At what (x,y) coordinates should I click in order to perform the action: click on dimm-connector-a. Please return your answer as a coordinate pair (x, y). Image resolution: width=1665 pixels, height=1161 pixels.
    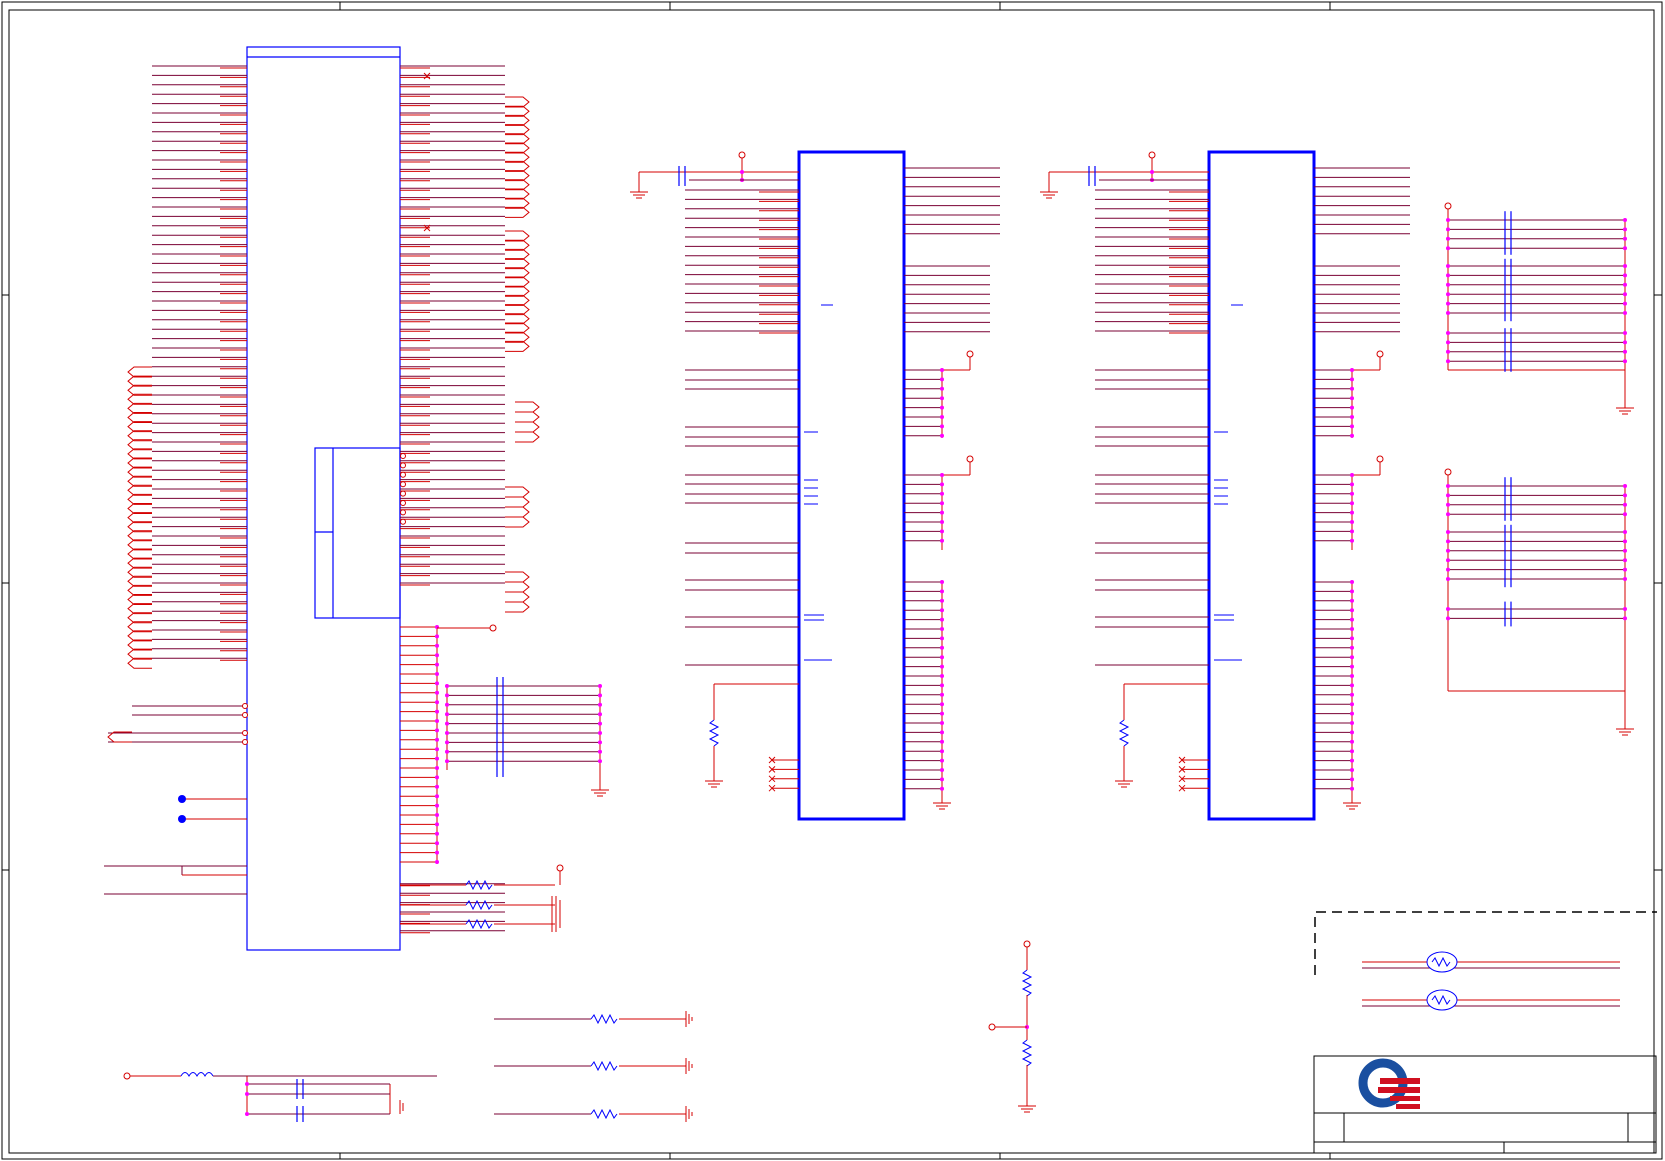
    Looking at the image, I should click on (851, 485).